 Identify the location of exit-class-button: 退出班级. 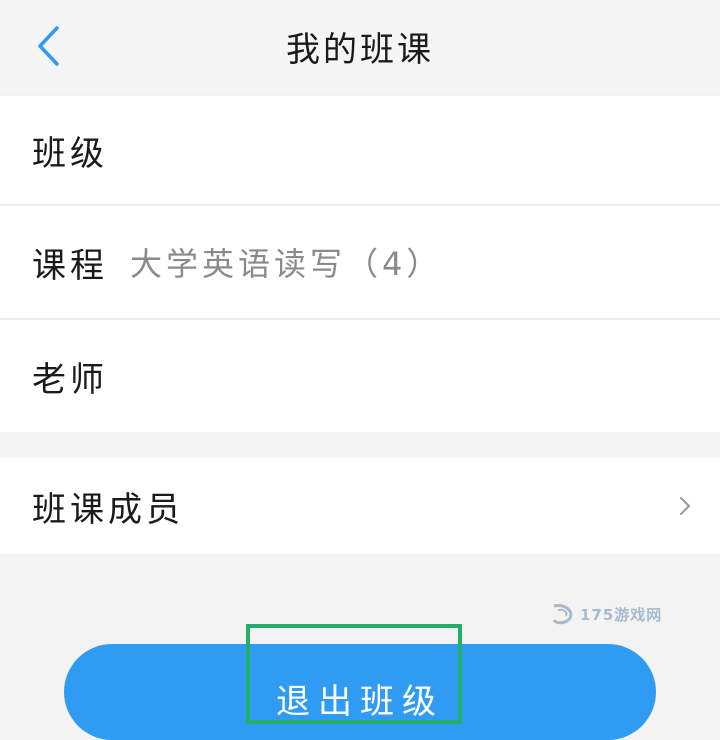
(360, 692).